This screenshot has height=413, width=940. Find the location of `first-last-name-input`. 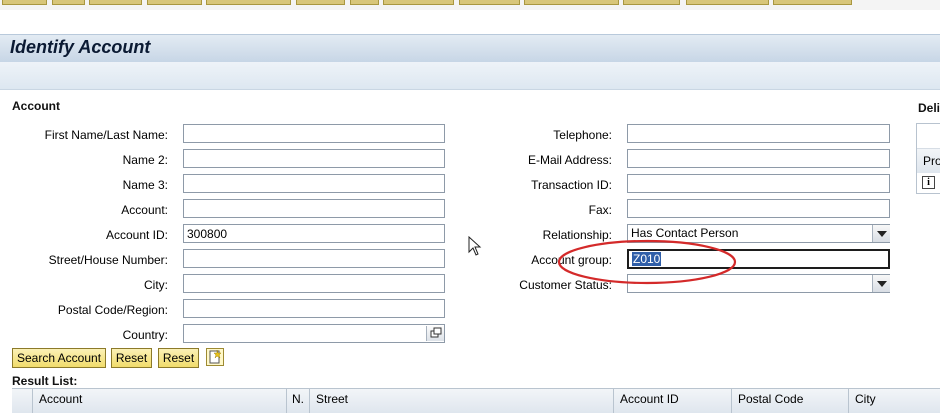

first-last-name-input is located at coordinates (314, 133).